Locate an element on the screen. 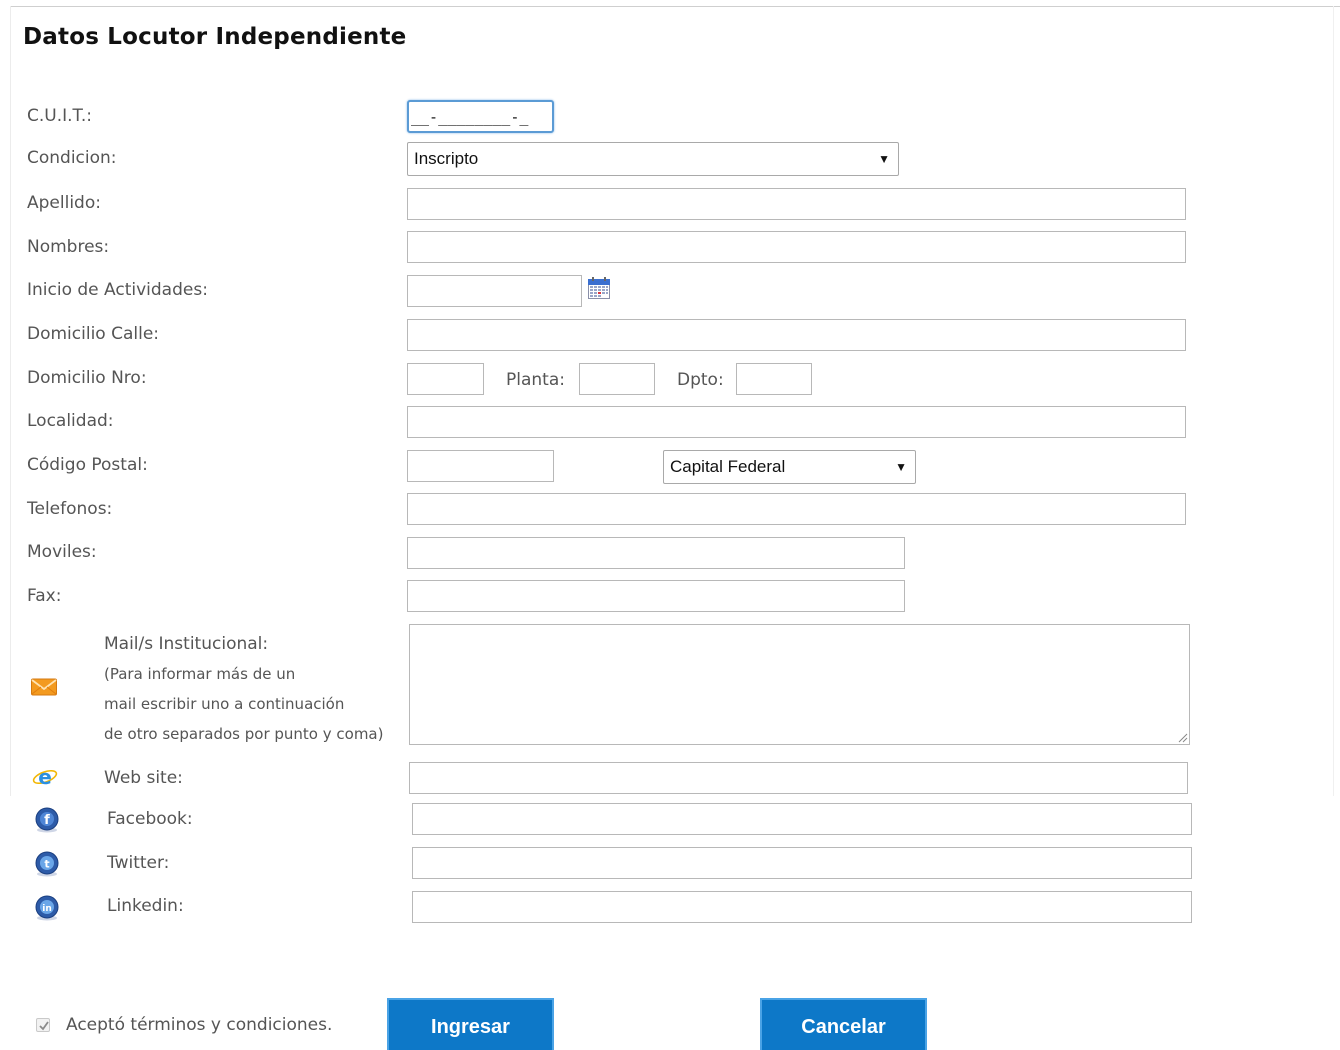 The height and width of the screenshot is (1050, 1340). condicion-select: Inscripto ▼ is located at coordinates (653, 159).